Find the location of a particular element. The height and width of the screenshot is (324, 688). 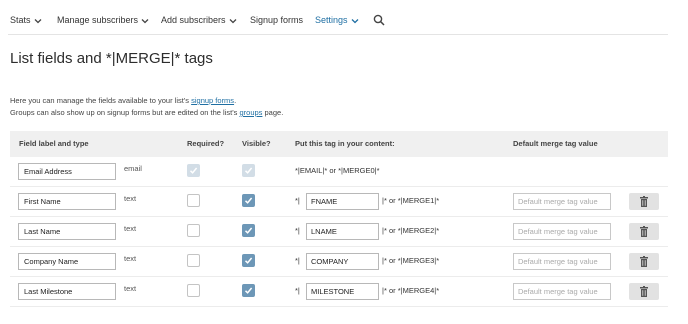

field-label-input: Company Name is located at coordinates (67, 261).